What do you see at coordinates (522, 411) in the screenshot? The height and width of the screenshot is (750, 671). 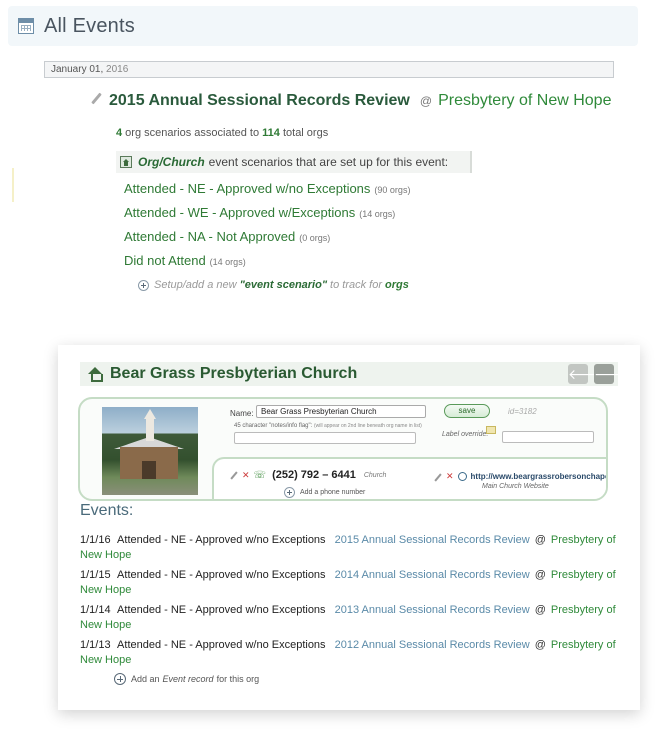 I see `org-id: id=3182` at bounding box center [522, 411].